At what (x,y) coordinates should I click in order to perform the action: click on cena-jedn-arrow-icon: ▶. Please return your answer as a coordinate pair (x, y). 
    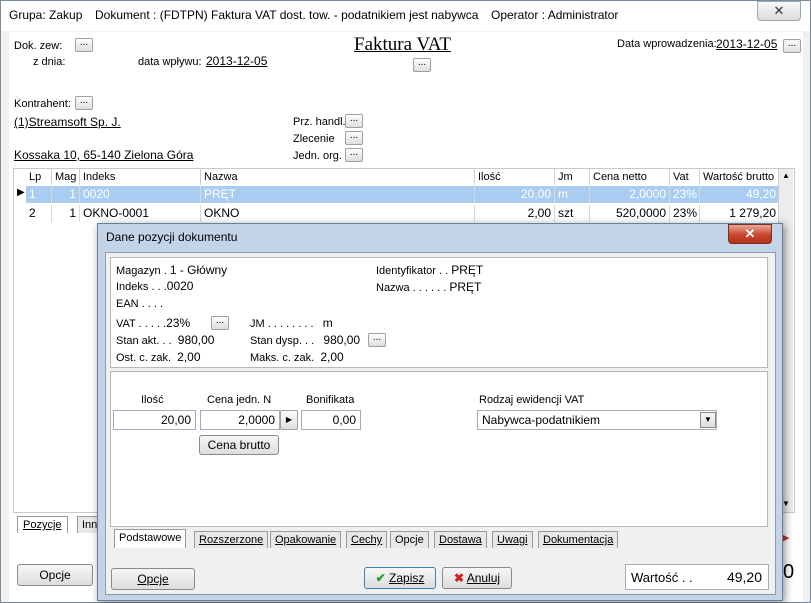
    Looking at the image, I should click on (289, 420).